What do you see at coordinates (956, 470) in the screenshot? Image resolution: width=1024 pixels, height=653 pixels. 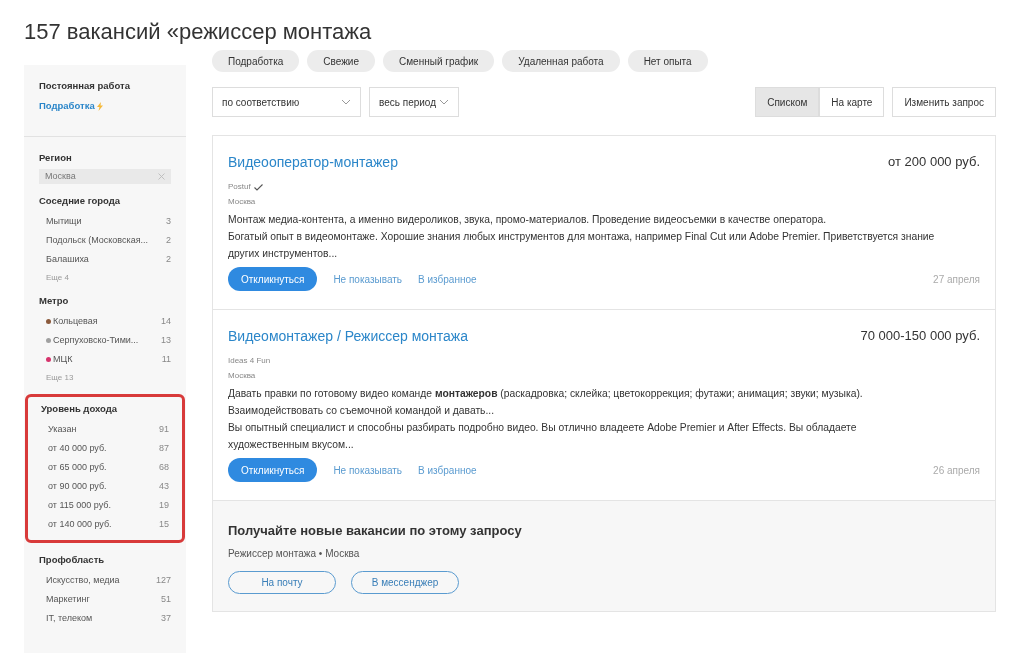 I see `date-text: 26 апреля` at bounding box center [956, 470].